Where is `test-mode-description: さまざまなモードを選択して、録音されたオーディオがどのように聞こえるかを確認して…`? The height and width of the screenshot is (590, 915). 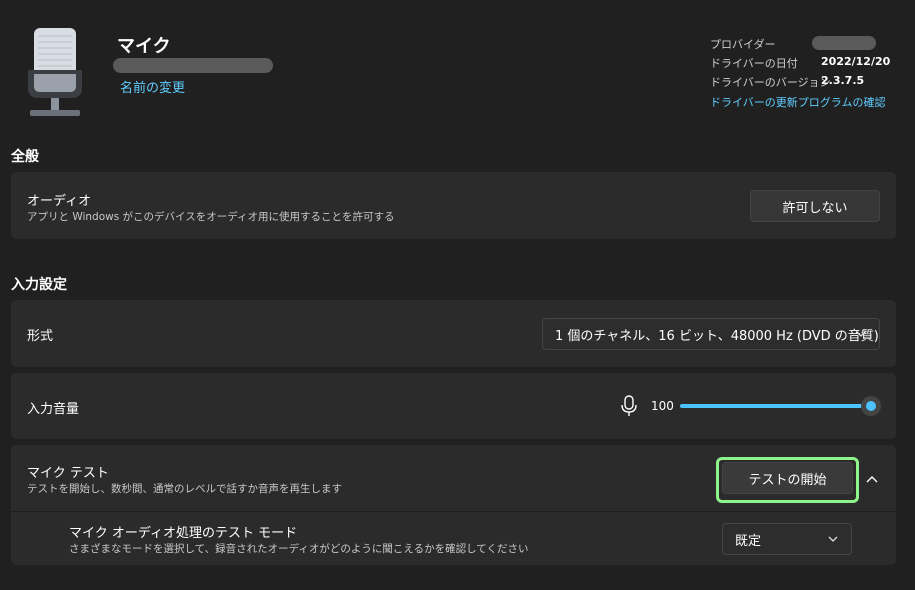
test-mode-description: さまざまなモードを選択して、録音されたオーディオがどのように聞こえるかを確認して… is located at coordinates (299, 549).